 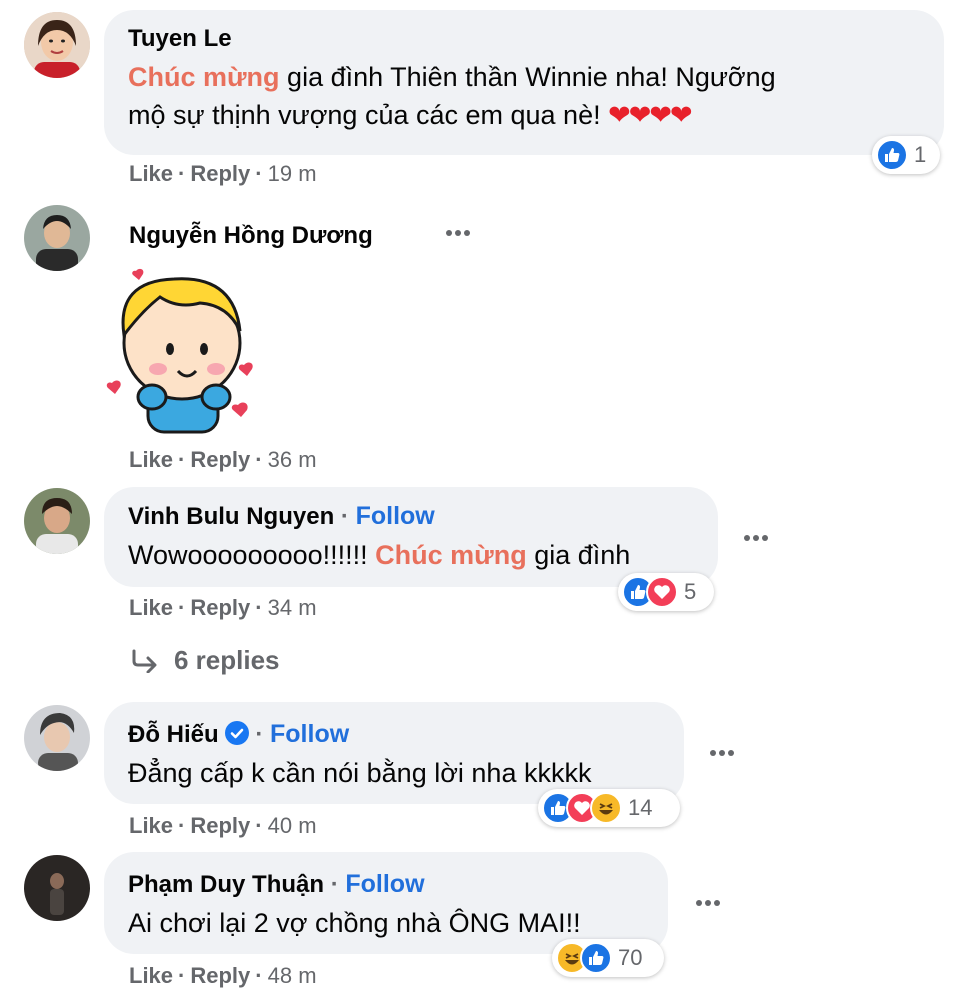 I want to click on comment-actions: Like · Reply · 48 m, so click(x=223, y=975).